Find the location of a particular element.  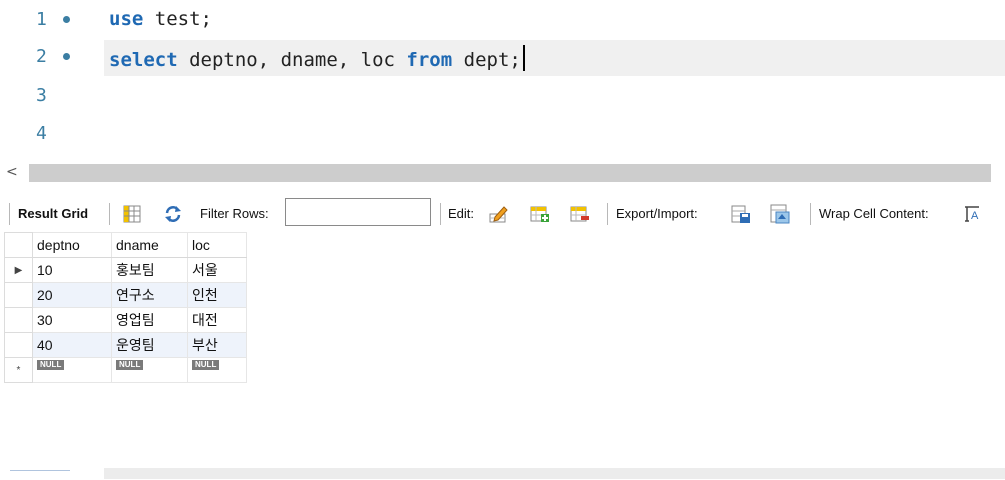

table-cell: 영업팀 is located at coordinates (149, 320).